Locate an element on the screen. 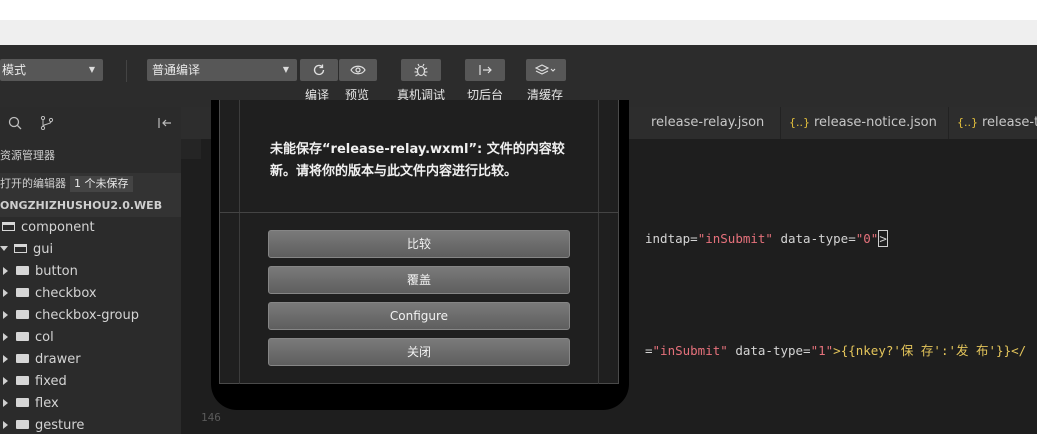 This screenshot has height=434, width=1037. tab-label: release-relay.json is located at coordinates (708, 122).